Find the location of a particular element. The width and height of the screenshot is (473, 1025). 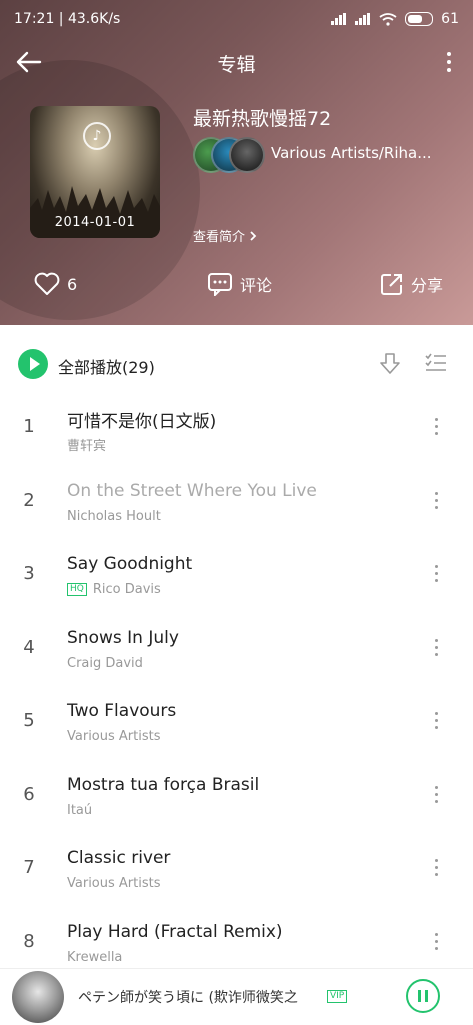

track-title: Snows In July is located at coordinates (123, 637).